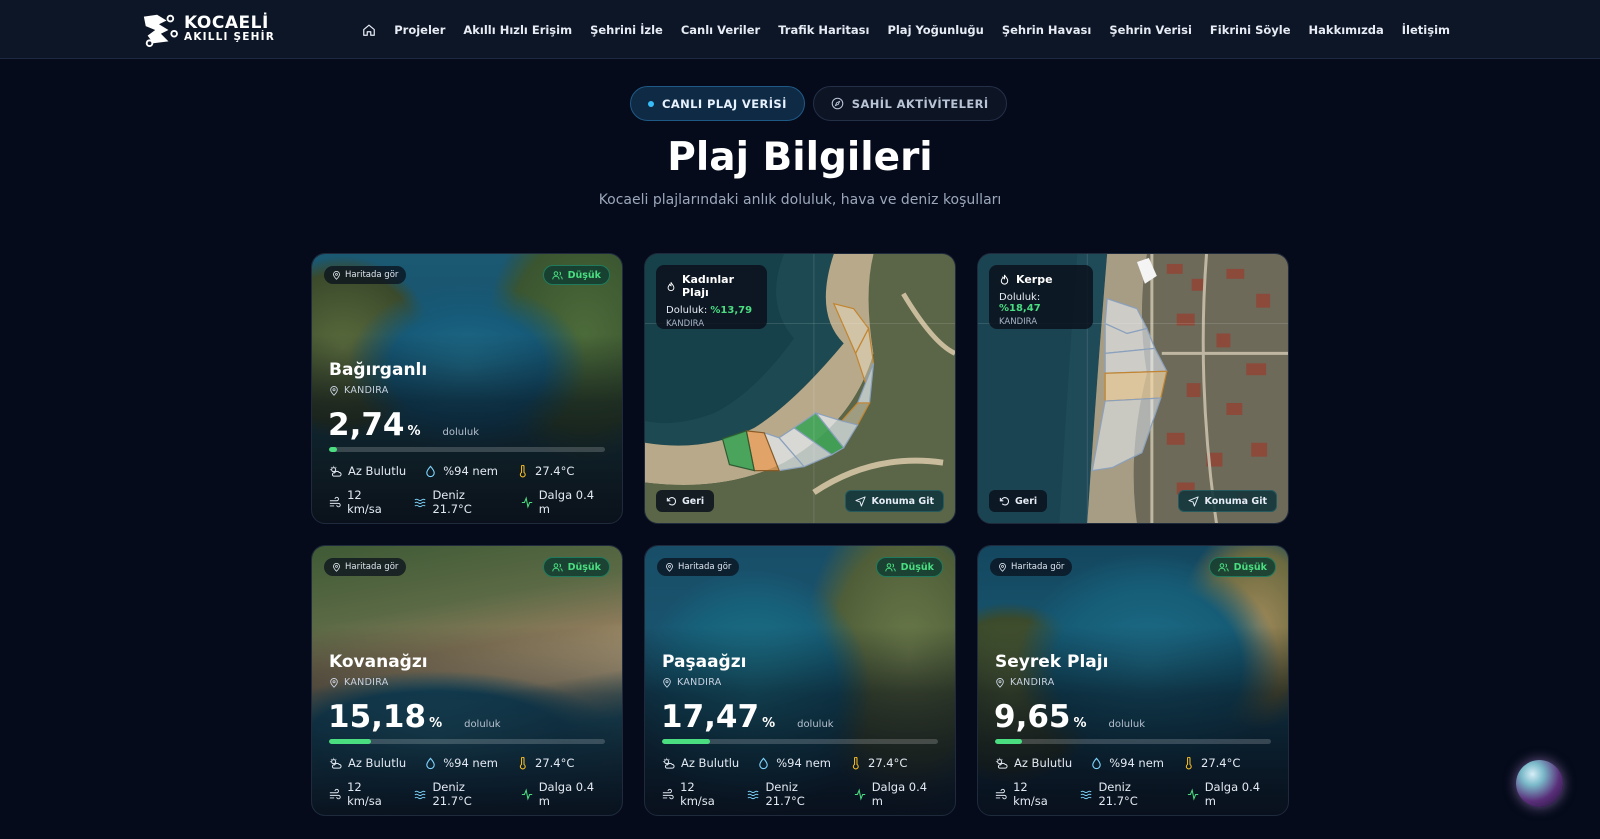 This screenshot has width=1600, height=839. Describe the element at coordinates (808, 794) in the screenshot. I see `sea-row: 12 km/sa Deniz 21.7°C Dalga 0.4 m` at that location.